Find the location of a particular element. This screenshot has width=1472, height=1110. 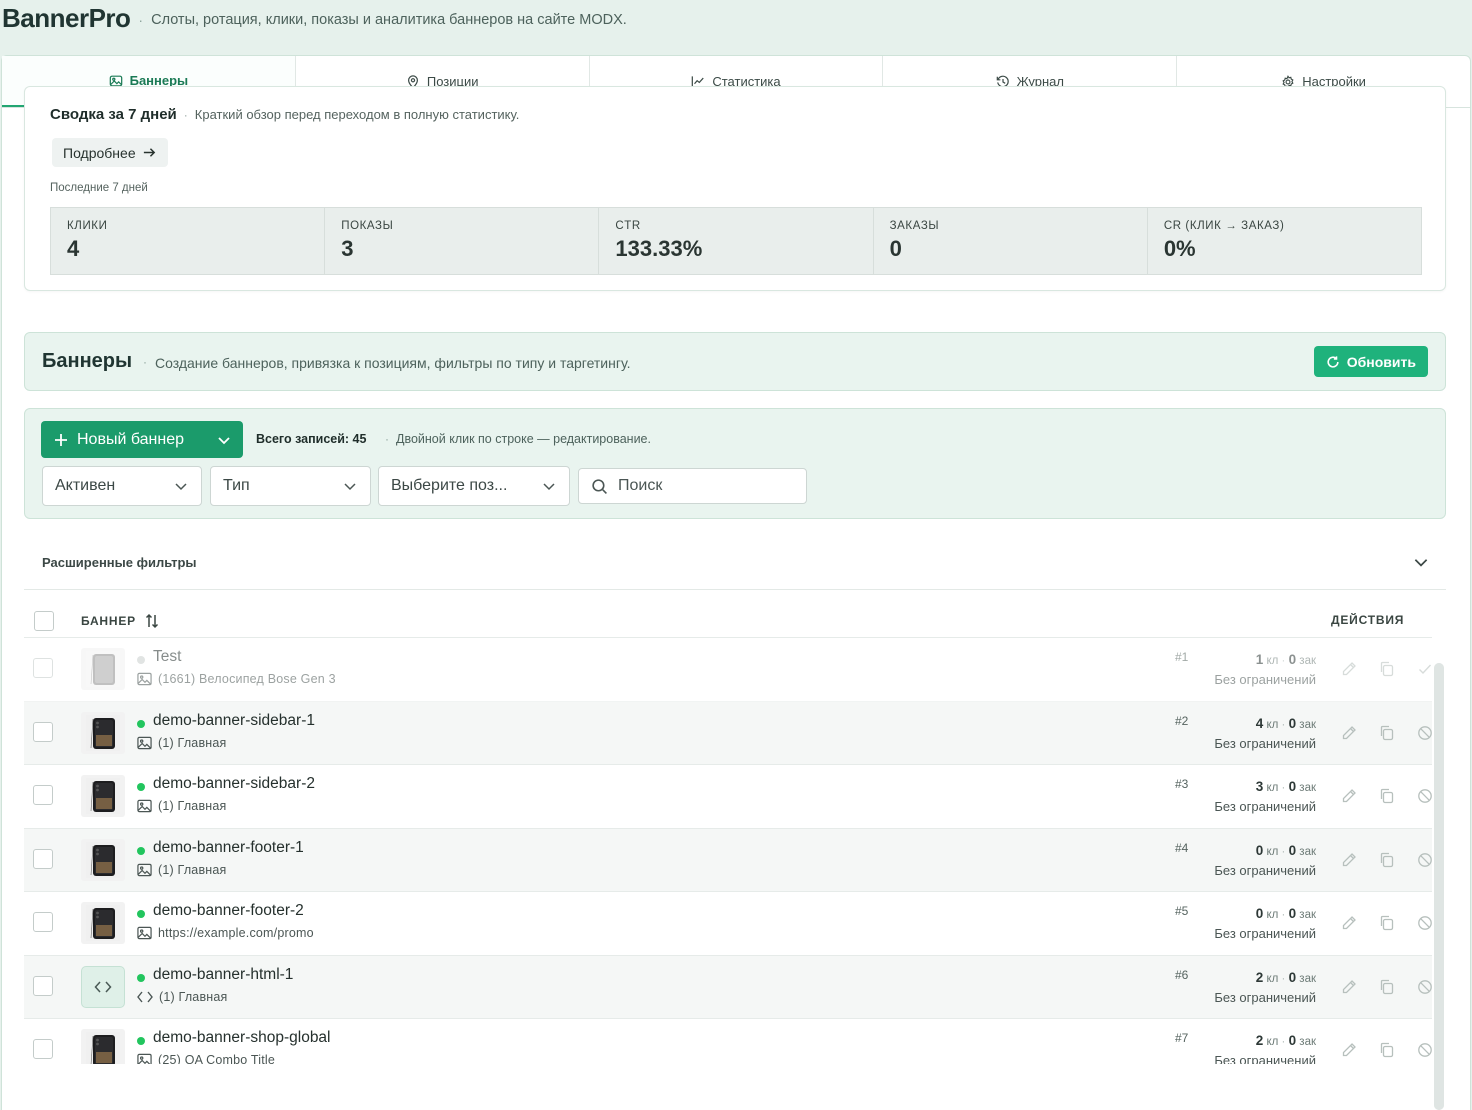

new-banner-button: Новый баннер is located at coordinates (142, 439).